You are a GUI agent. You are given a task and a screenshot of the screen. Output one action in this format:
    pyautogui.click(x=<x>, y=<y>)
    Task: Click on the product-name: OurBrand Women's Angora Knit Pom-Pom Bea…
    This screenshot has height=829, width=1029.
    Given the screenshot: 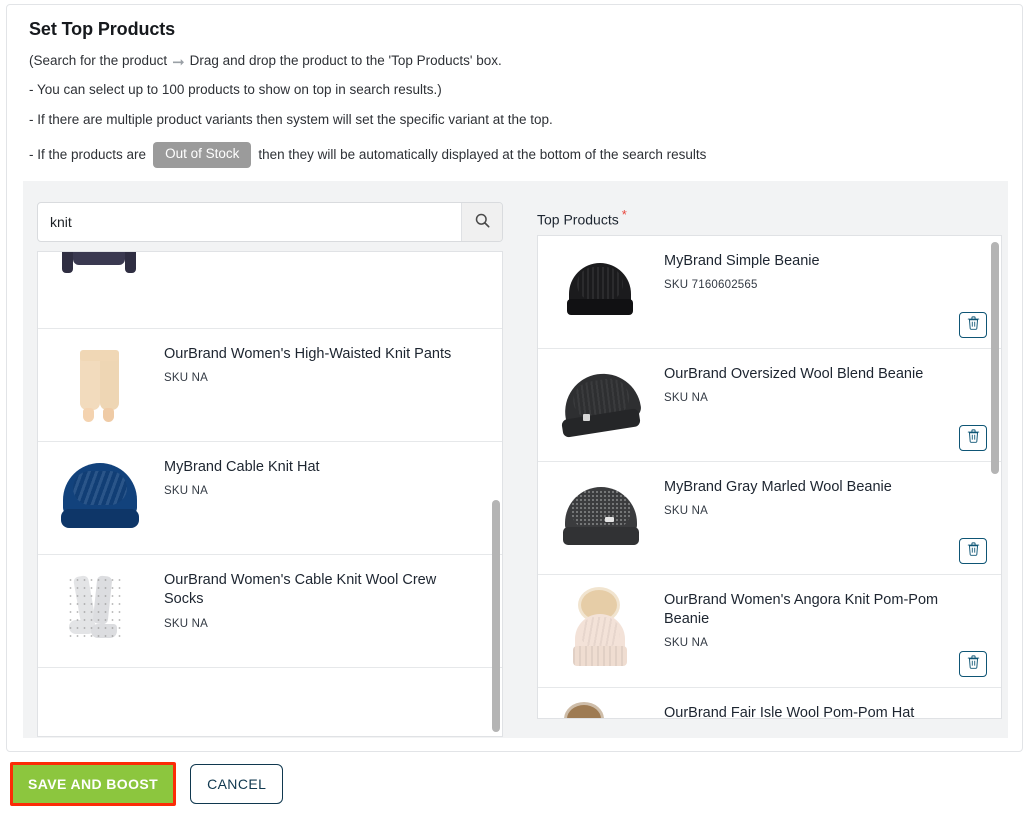 What is the action you would take?
    pyautogui.click(x=801, y=609)
    